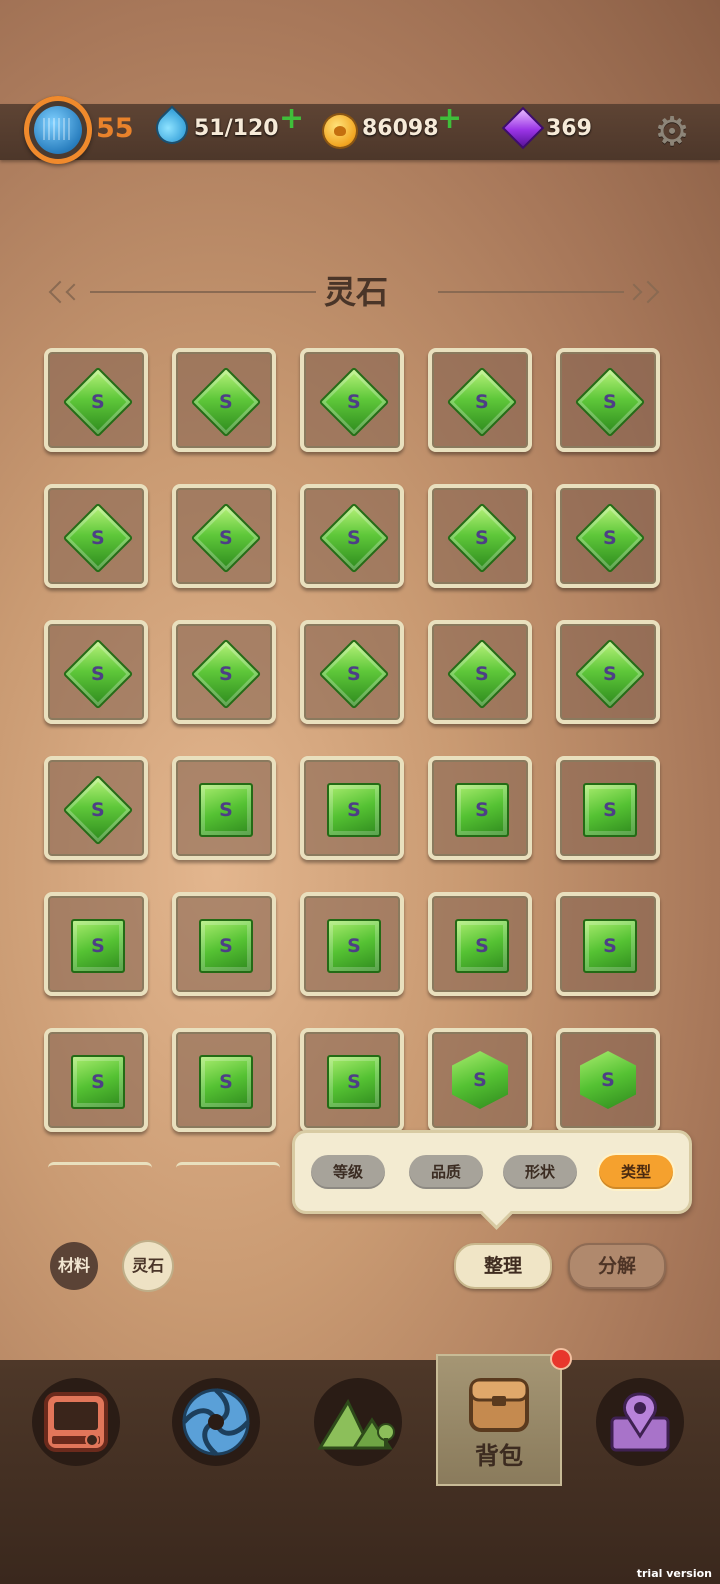 The height and width of the screenshot is (1584, 720). Describe the element at coordinates (648, 292) in the screenshot. I see `ornament-right-icon` at that location.